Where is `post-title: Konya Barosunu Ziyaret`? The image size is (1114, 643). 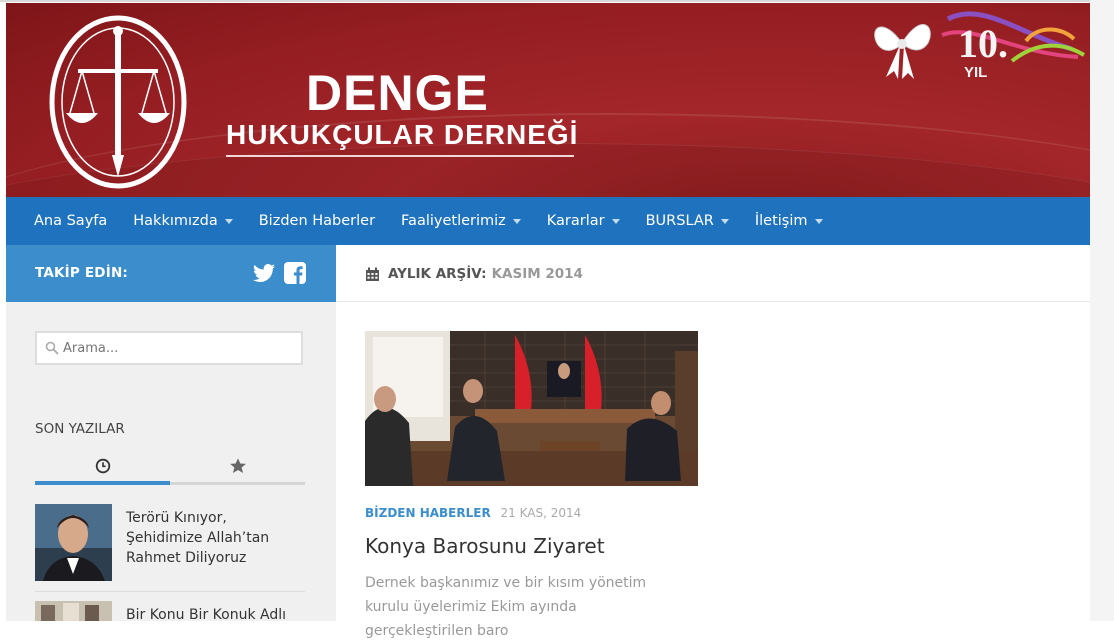 post-title: Konya Barosunu Ziyaret is located at coordinates (485, 546).